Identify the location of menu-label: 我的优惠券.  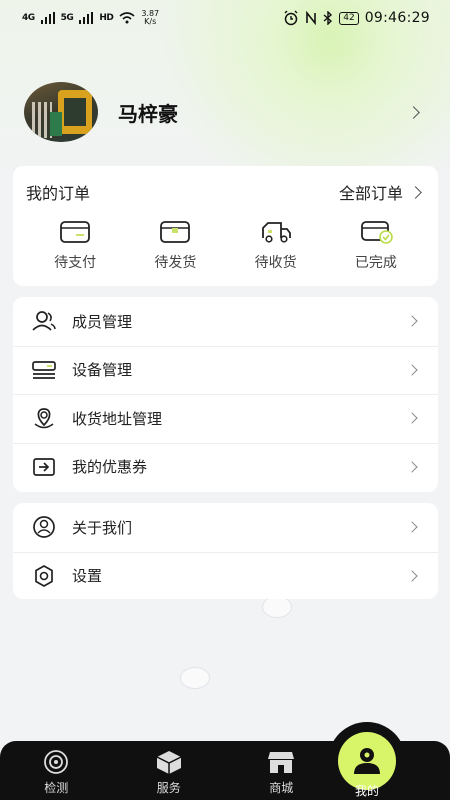
(110, 467).